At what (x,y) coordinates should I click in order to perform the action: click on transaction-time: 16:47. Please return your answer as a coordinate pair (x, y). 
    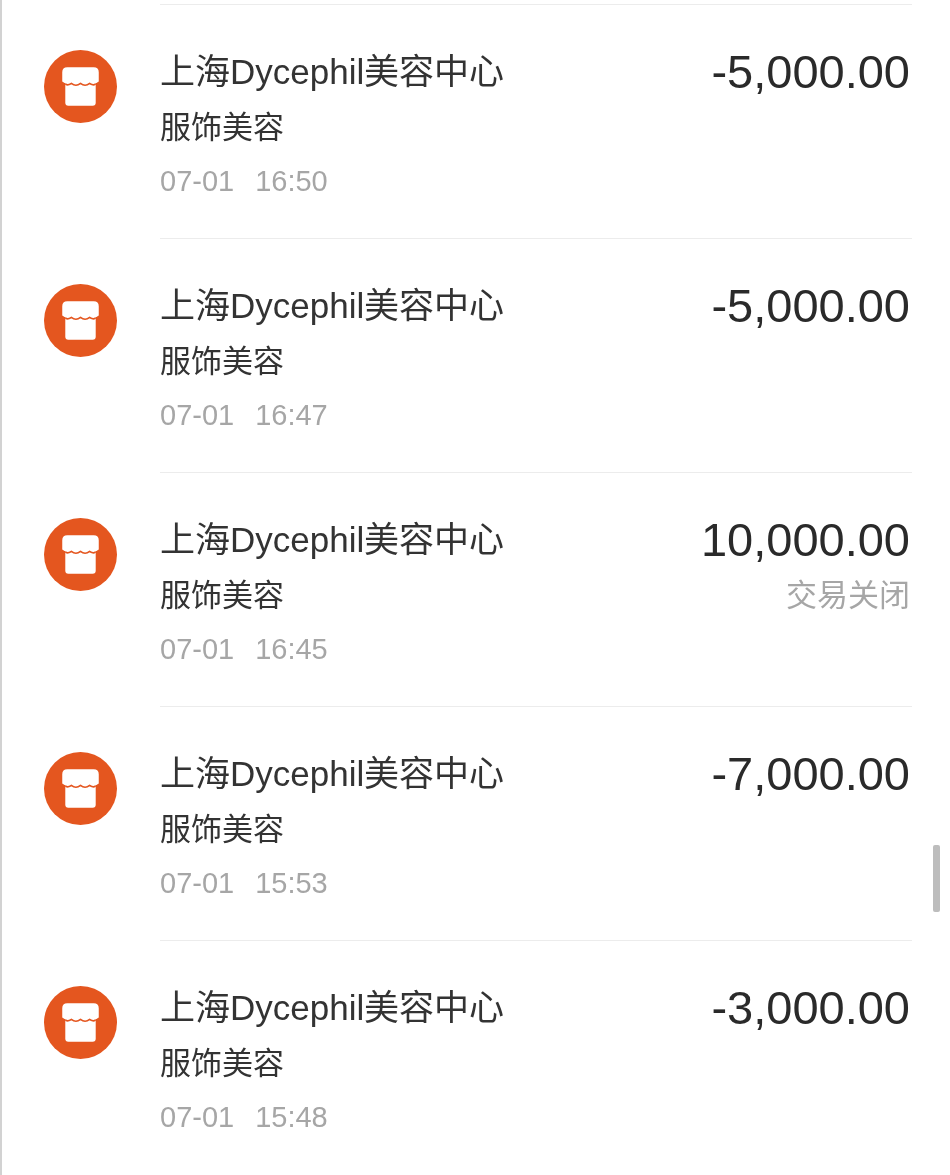
    Looking at the image, I should click on (291, 415).